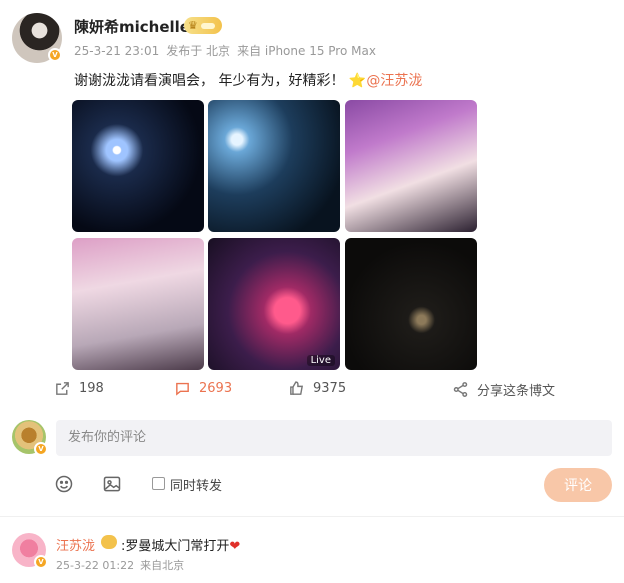 The height and width of the screenshot is (583, 624). Describe the element at coordinates (91, 388) in the screenshot. I see `share-count: 198` at that location.